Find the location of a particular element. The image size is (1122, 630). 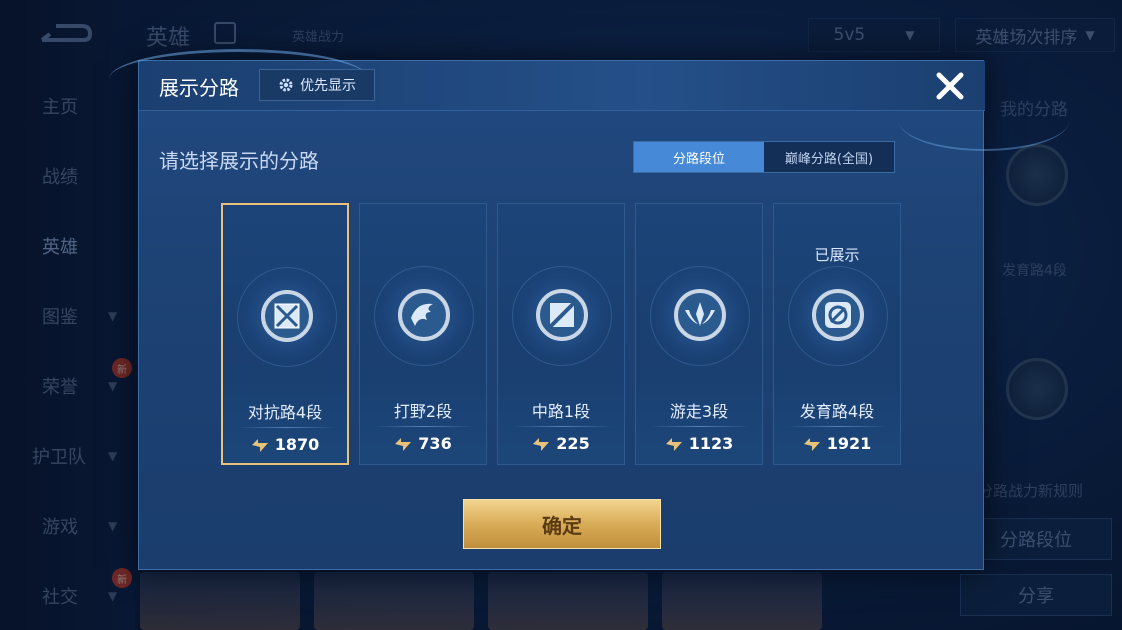

shown-label: 已展示 is located at coordinates (837, 255).